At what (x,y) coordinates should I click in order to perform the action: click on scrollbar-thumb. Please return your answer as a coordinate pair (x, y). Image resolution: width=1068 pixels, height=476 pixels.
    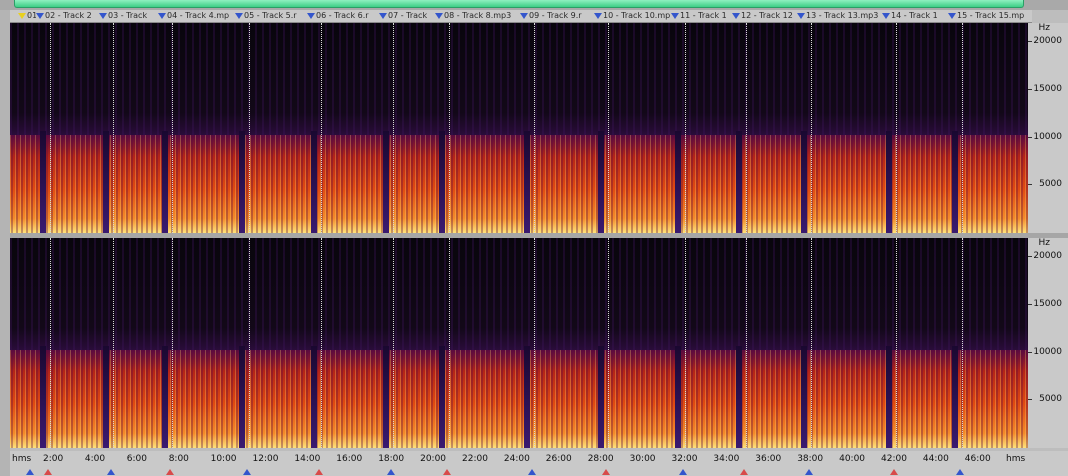
    Looking at the image, I should click on (519, 4).